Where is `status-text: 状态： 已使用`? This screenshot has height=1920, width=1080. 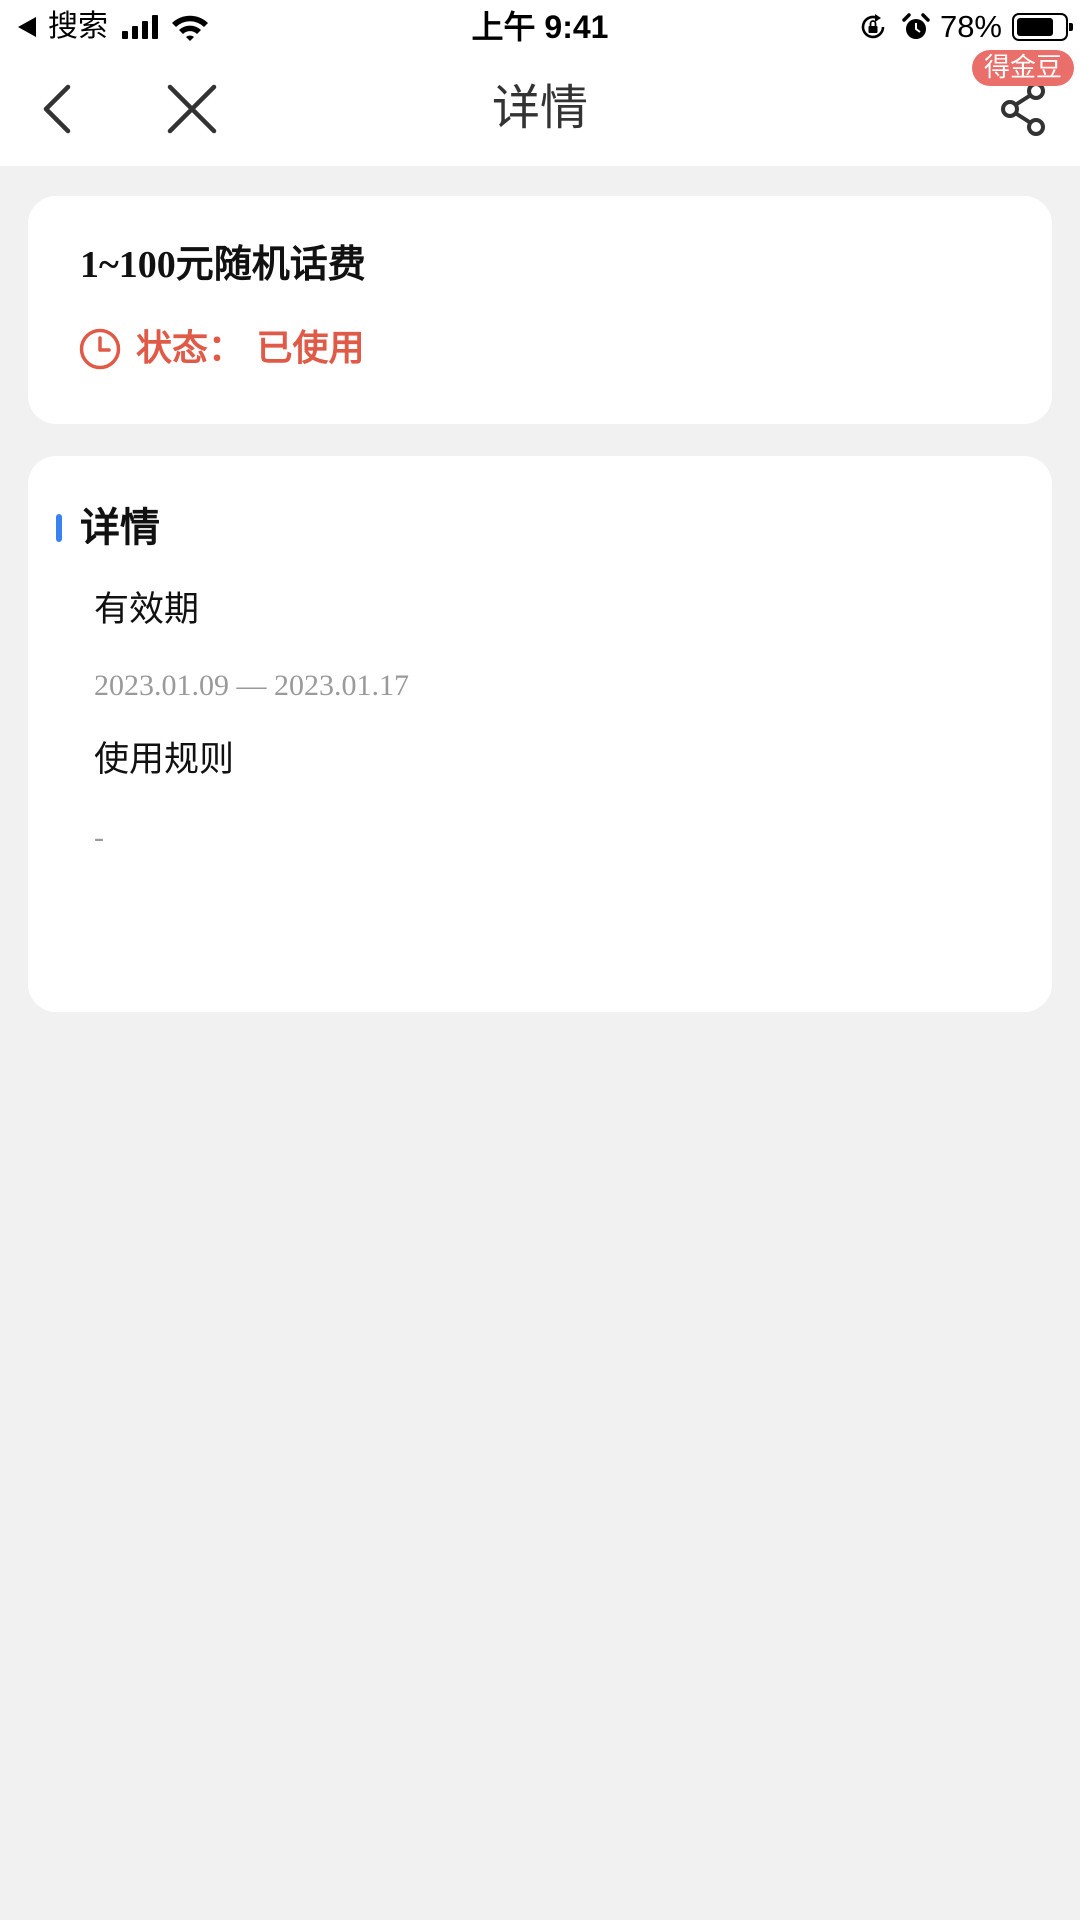 status-text: 状态： 已使用 is located at coordinates (250, 348).